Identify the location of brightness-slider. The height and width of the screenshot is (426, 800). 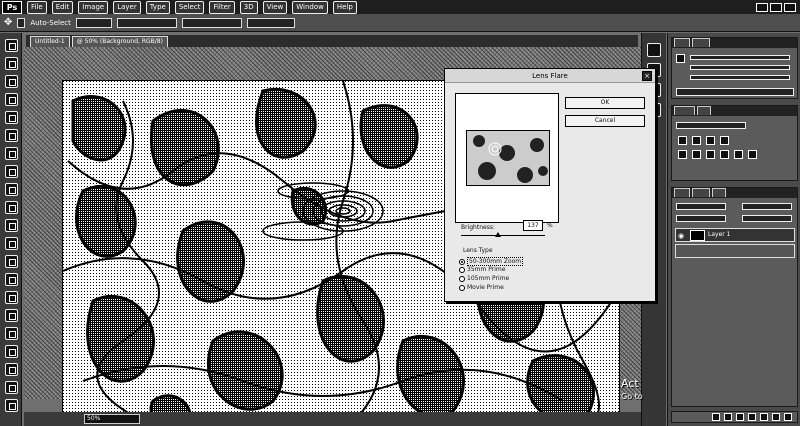
(503, 234).